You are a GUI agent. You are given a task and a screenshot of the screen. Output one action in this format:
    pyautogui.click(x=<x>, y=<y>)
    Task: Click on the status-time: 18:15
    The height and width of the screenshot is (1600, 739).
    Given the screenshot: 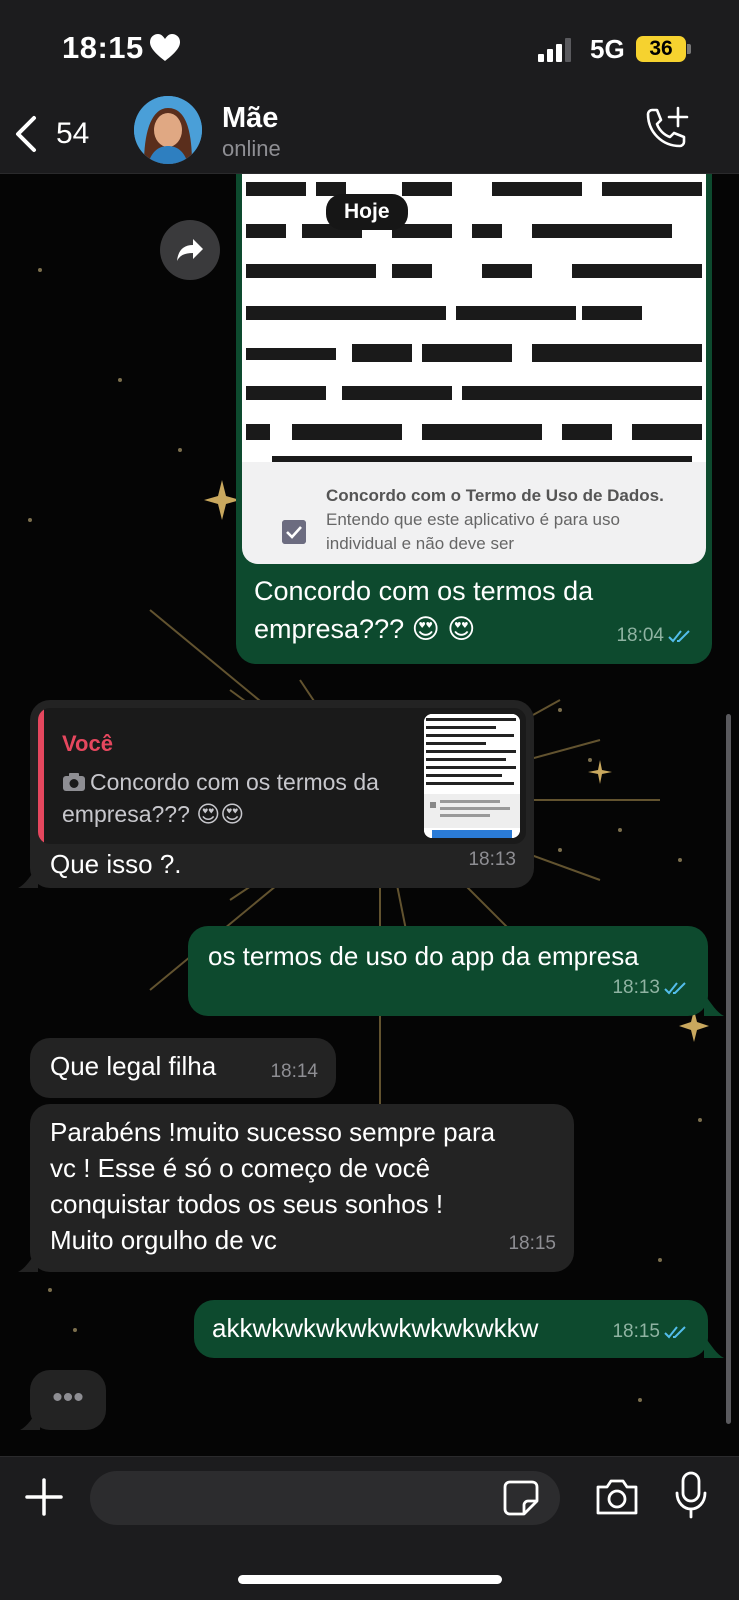 What is the action you would take?
    pyautogui.click(x=103, y=47)
    